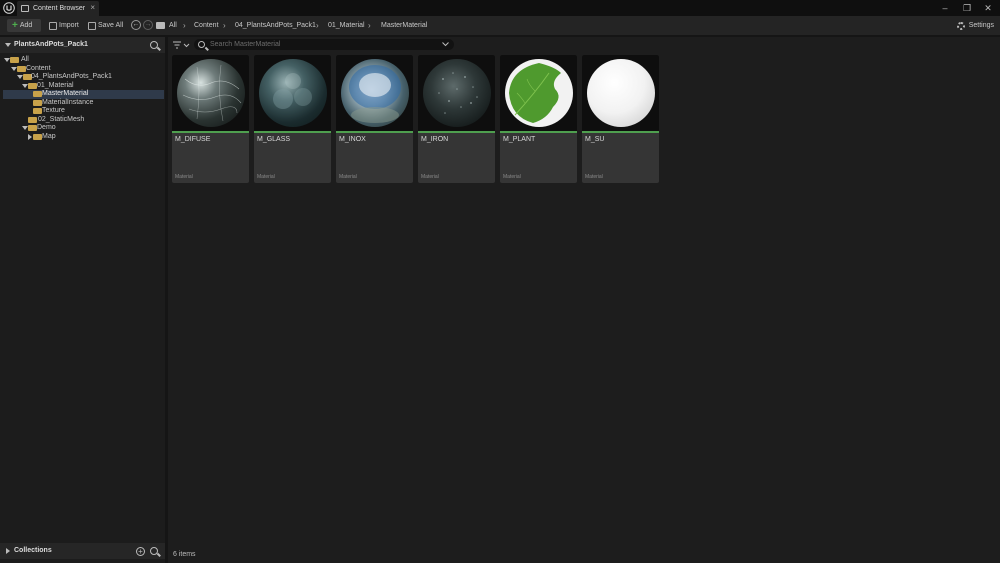 The width and height of the screenshot is (1000, 563). What do you see at coordinates (519, 139) in the screenshot?
I see `asset-name: M_PLANT` at bounding box center [519, 139].